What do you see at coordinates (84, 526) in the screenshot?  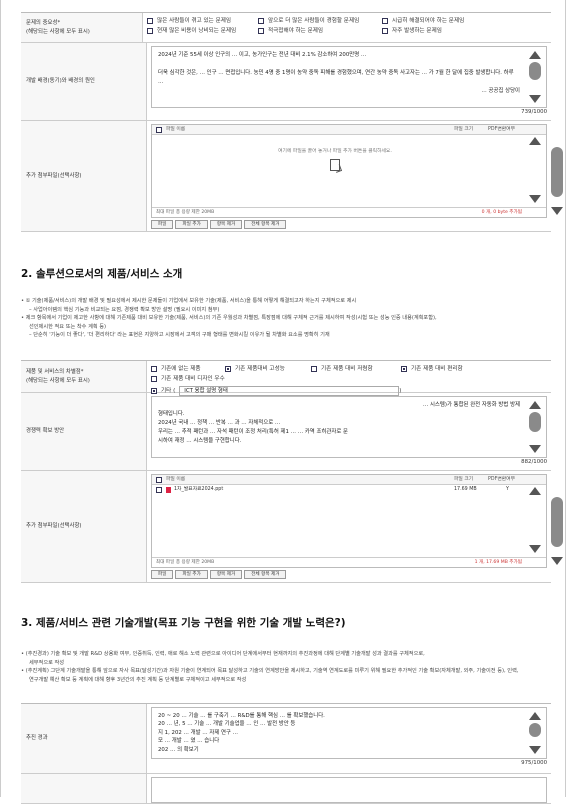 I see `attach2-label-cell: 추가 첨부파일(선택사항)` at bounding box center [84, 526].